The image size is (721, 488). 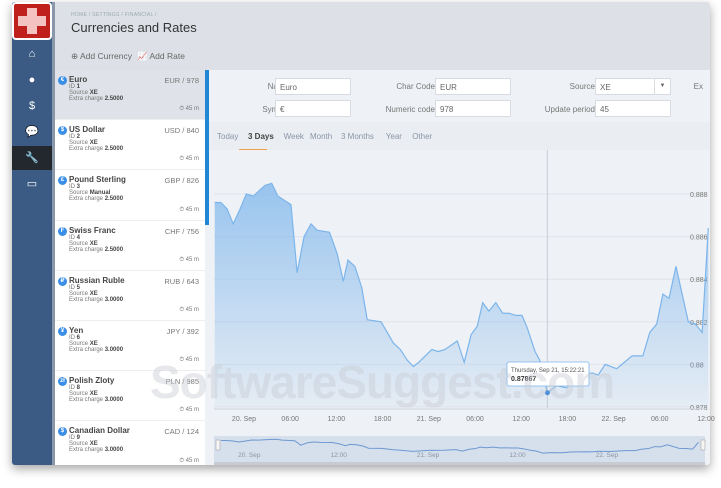 What do you see at coordinates (218, 445) in the screenshot?
I see `navigator-handle-left` at bounding box center [218, 445].